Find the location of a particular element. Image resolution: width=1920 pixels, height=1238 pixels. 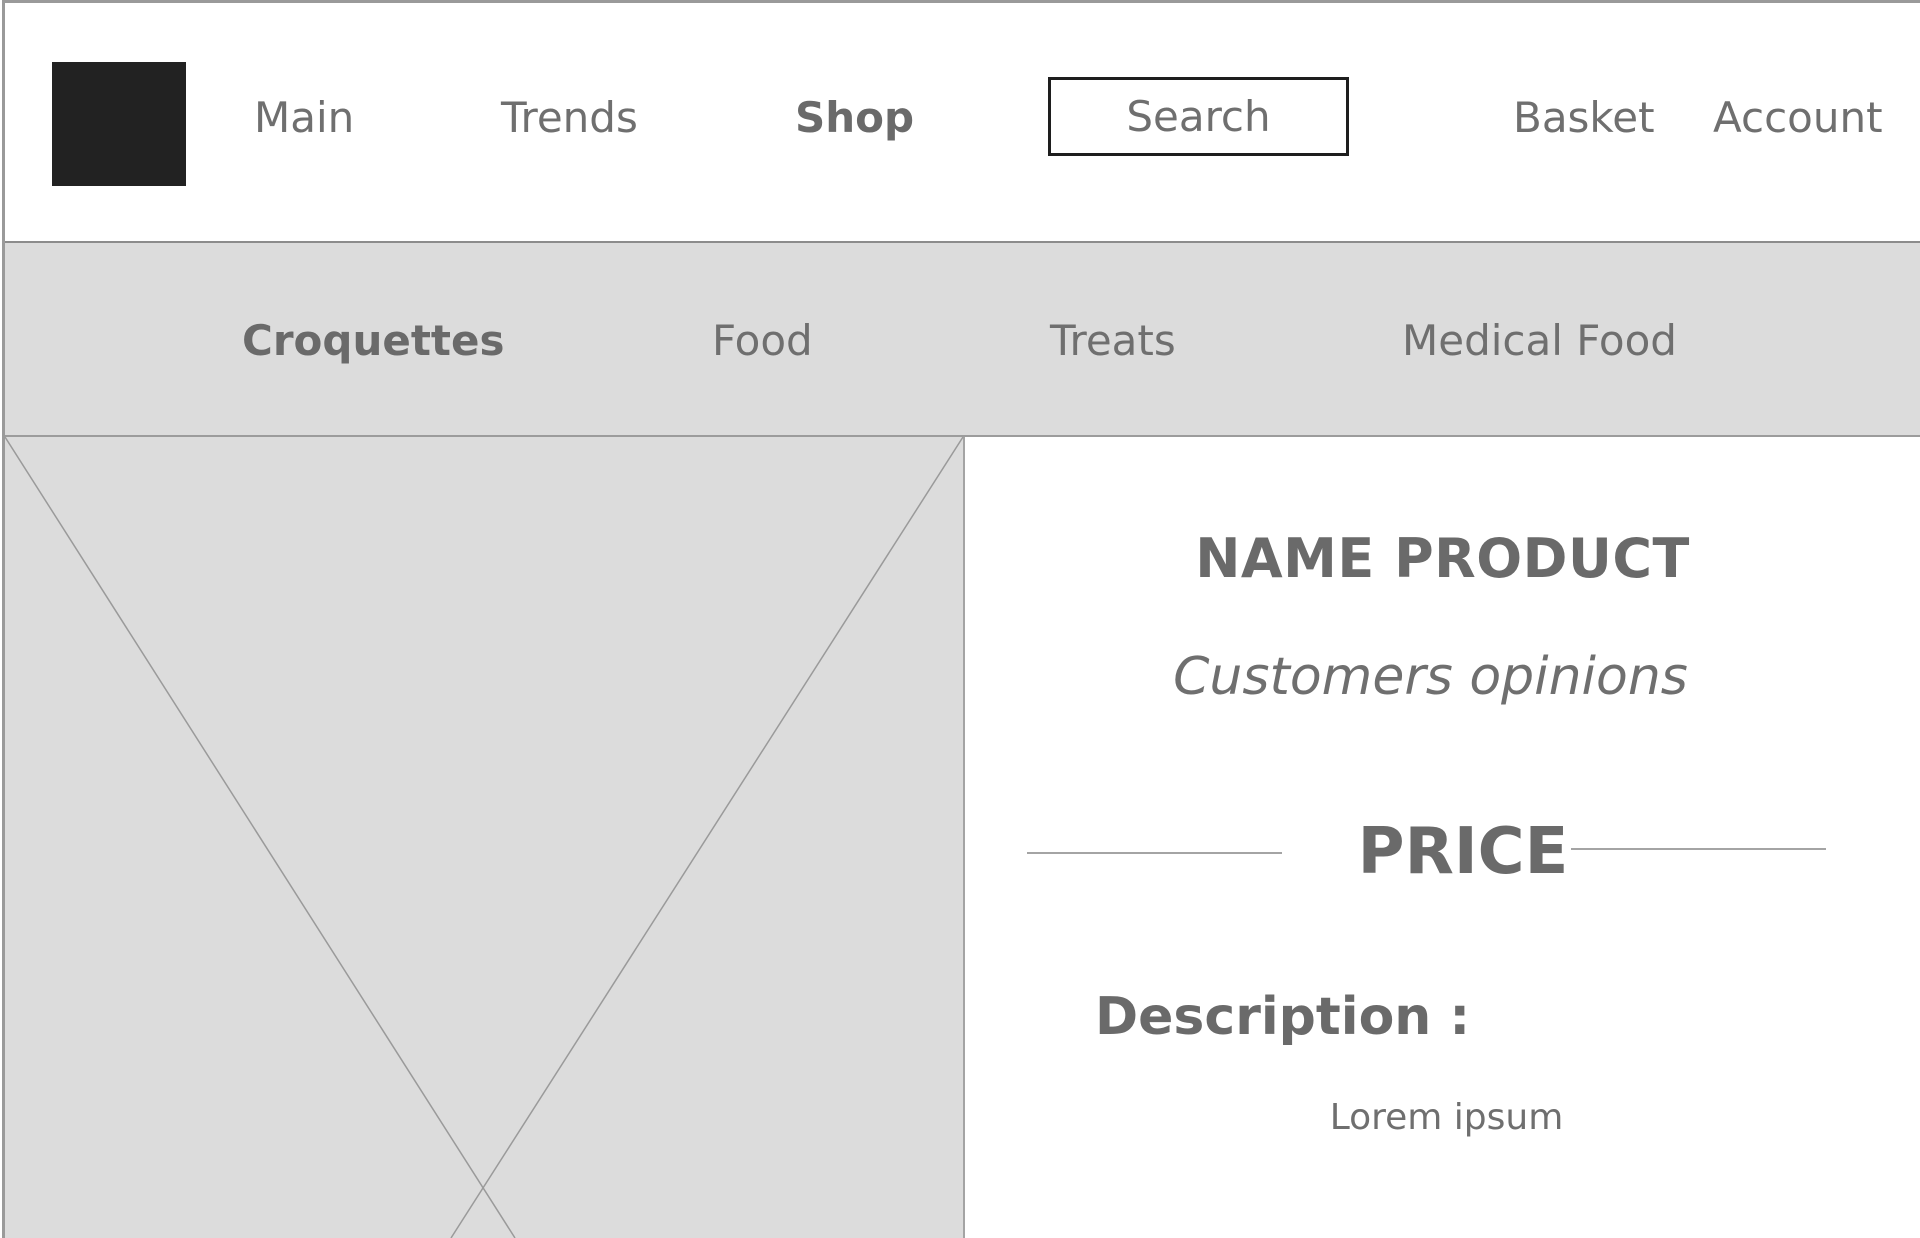

customer-opinions-link: Customers opinions is located at coordinates (1430, 677).